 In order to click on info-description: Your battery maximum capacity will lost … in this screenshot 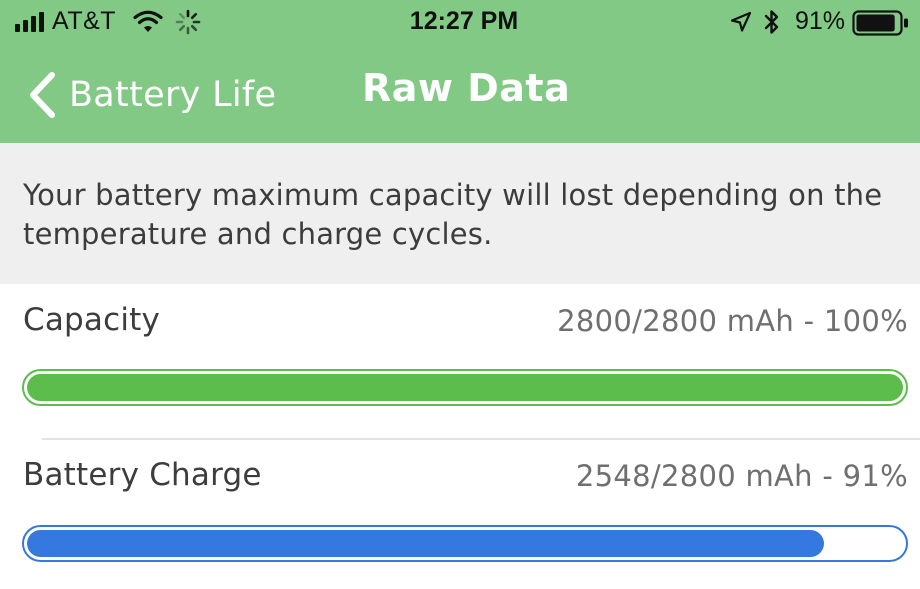, I will do `click(453, 214)`.